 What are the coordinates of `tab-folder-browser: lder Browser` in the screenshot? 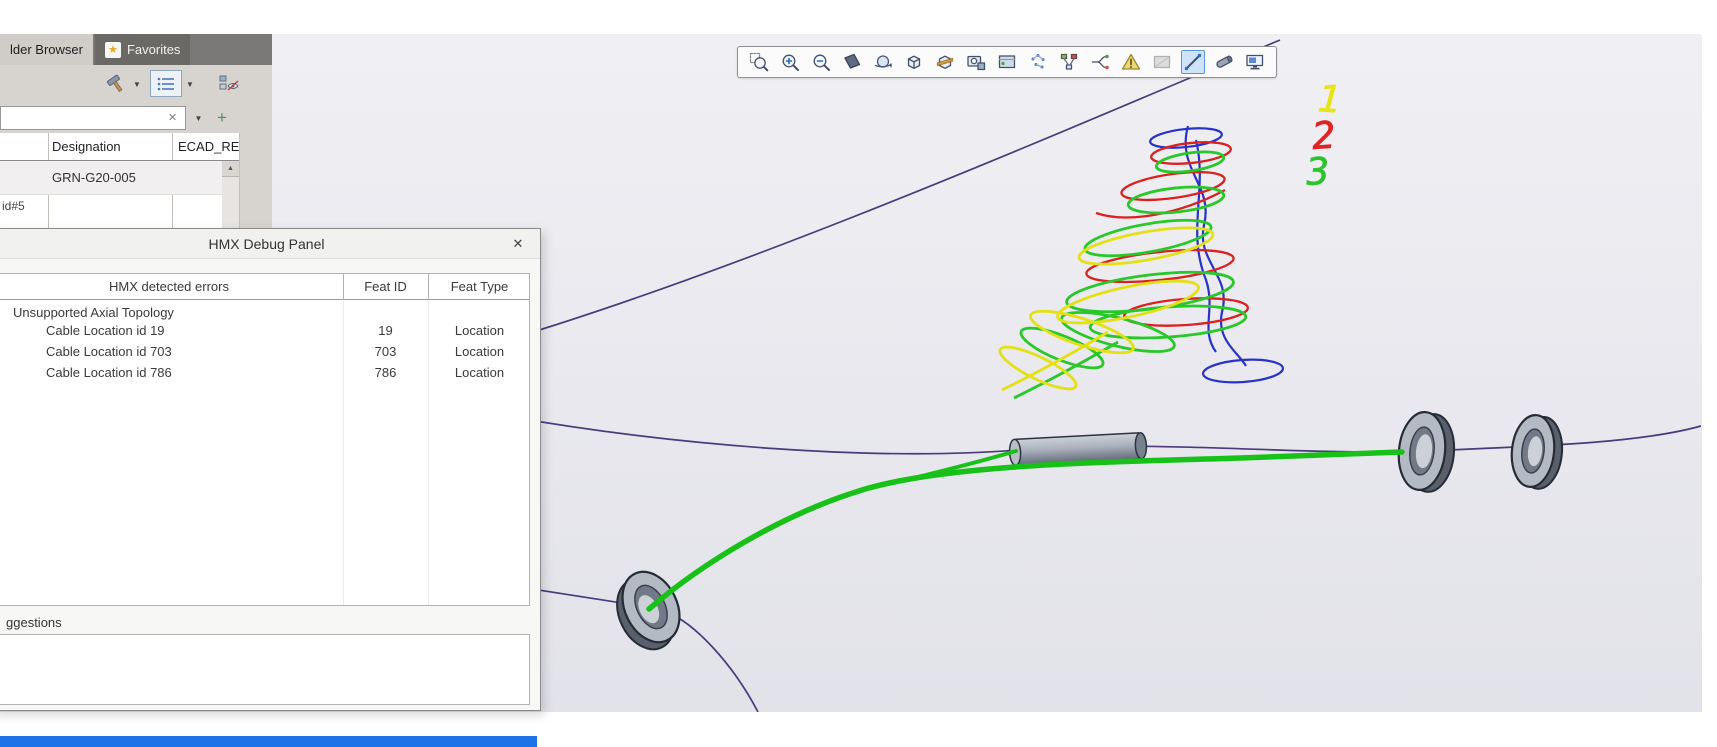 It's located at (46, 49).